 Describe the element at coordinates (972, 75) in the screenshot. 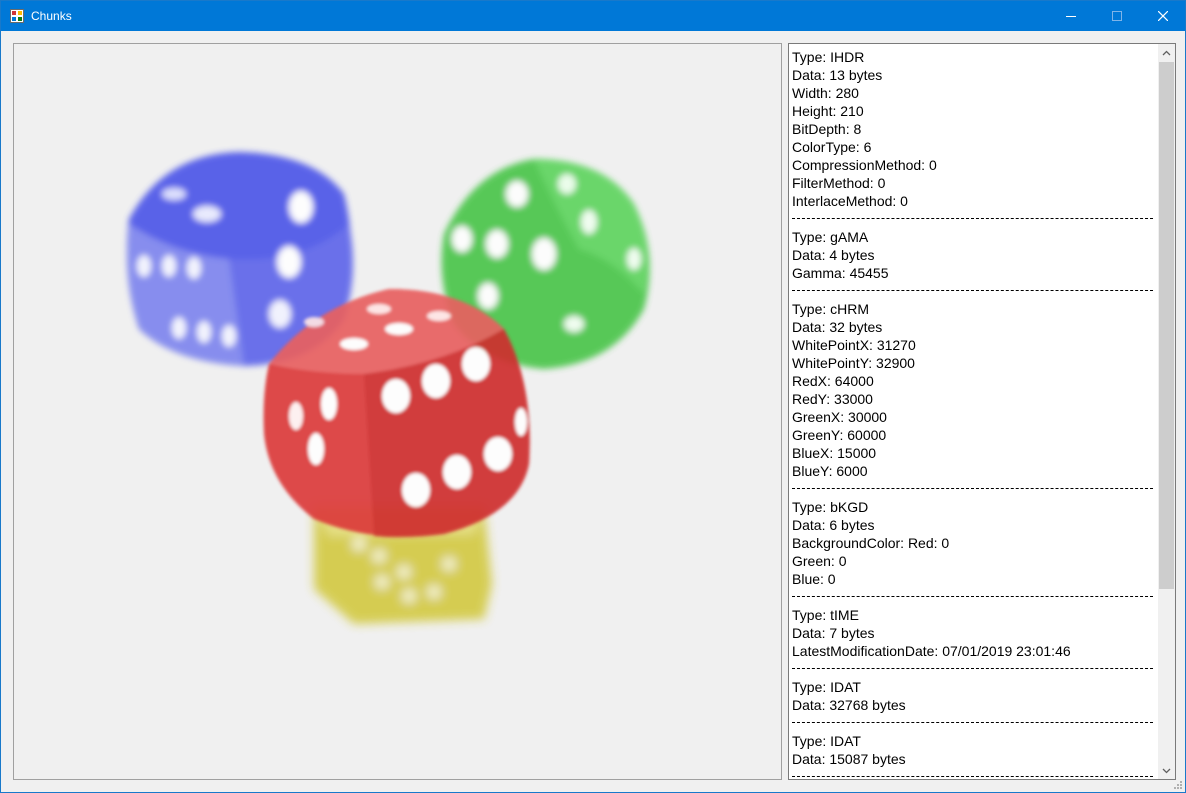

I see `list-item: Data: 13 bytes` at that location.